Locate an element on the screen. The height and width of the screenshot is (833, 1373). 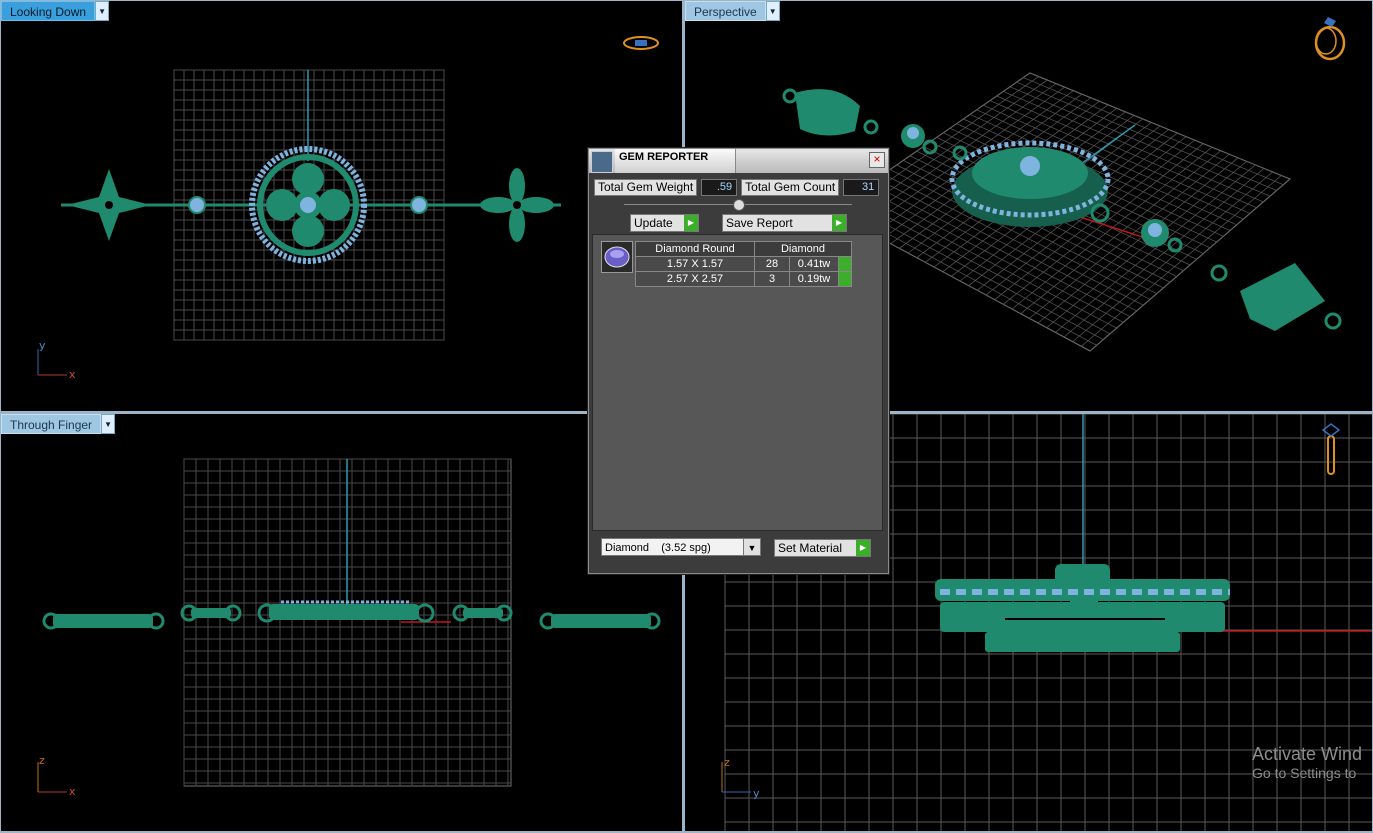
dialog-title: GEM REPORTER is located at coordinates (664, 157).